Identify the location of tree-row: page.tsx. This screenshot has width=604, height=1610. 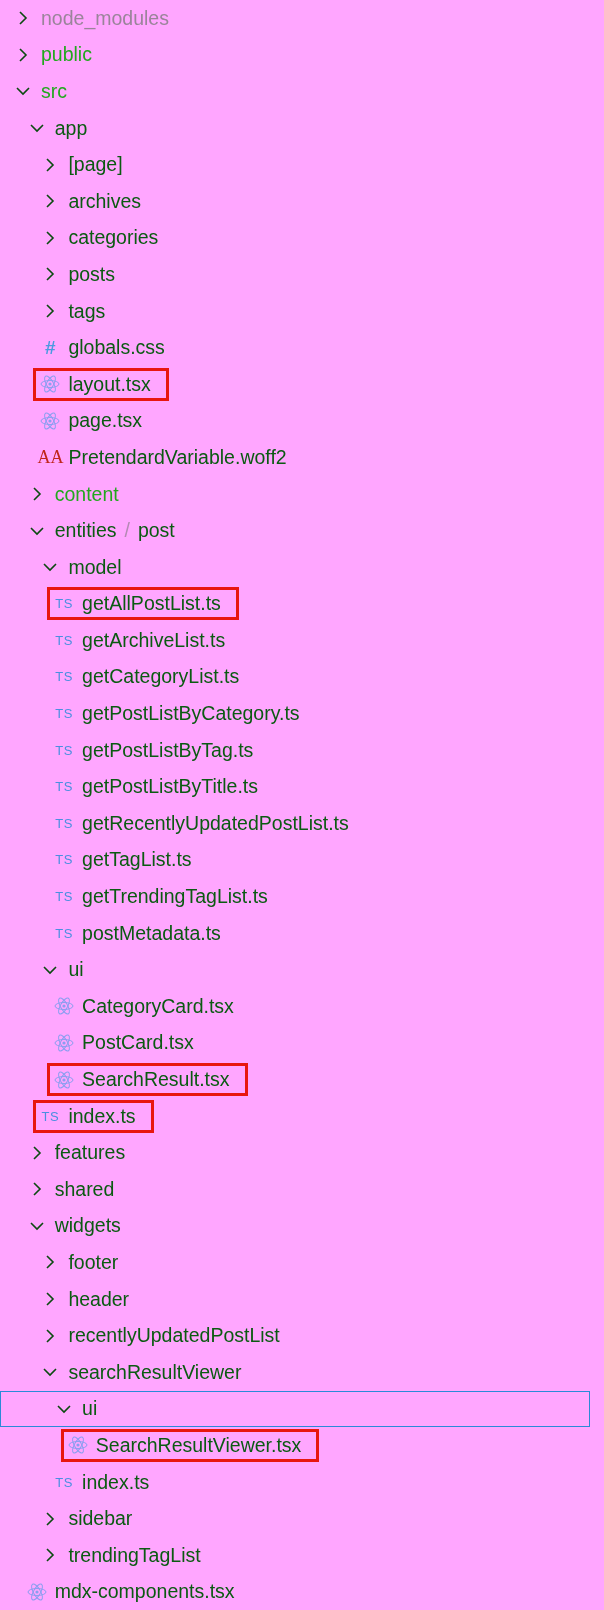
(295, 421).